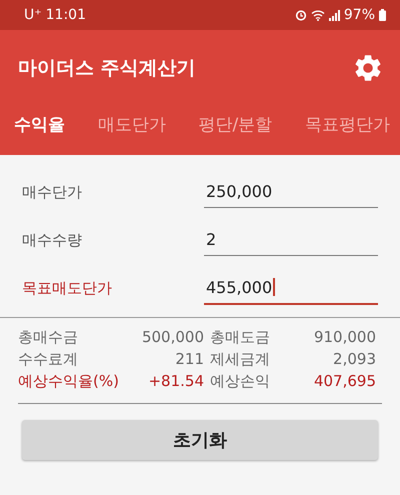  I want to click on battery-icon, so click(382, 15).